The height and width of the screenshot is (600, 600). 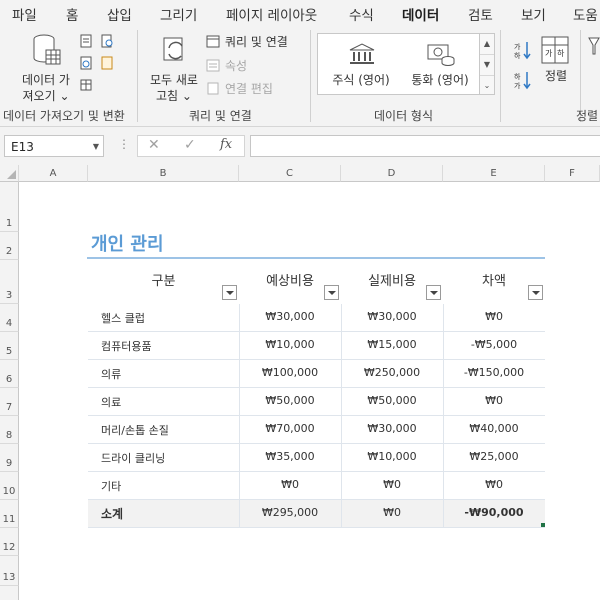 I want to click on tab-file: 파일, so click(x=24, y=14).